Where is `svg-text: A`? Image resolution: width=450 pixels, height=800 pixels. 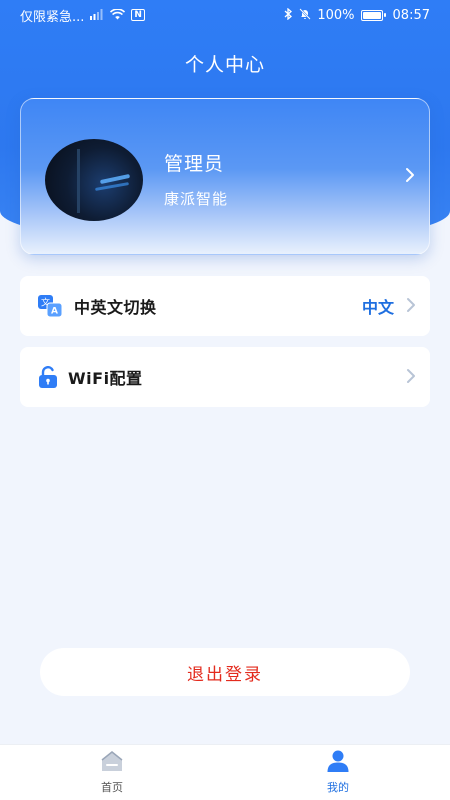
svg-text: A is located at coordinates (54, 312).